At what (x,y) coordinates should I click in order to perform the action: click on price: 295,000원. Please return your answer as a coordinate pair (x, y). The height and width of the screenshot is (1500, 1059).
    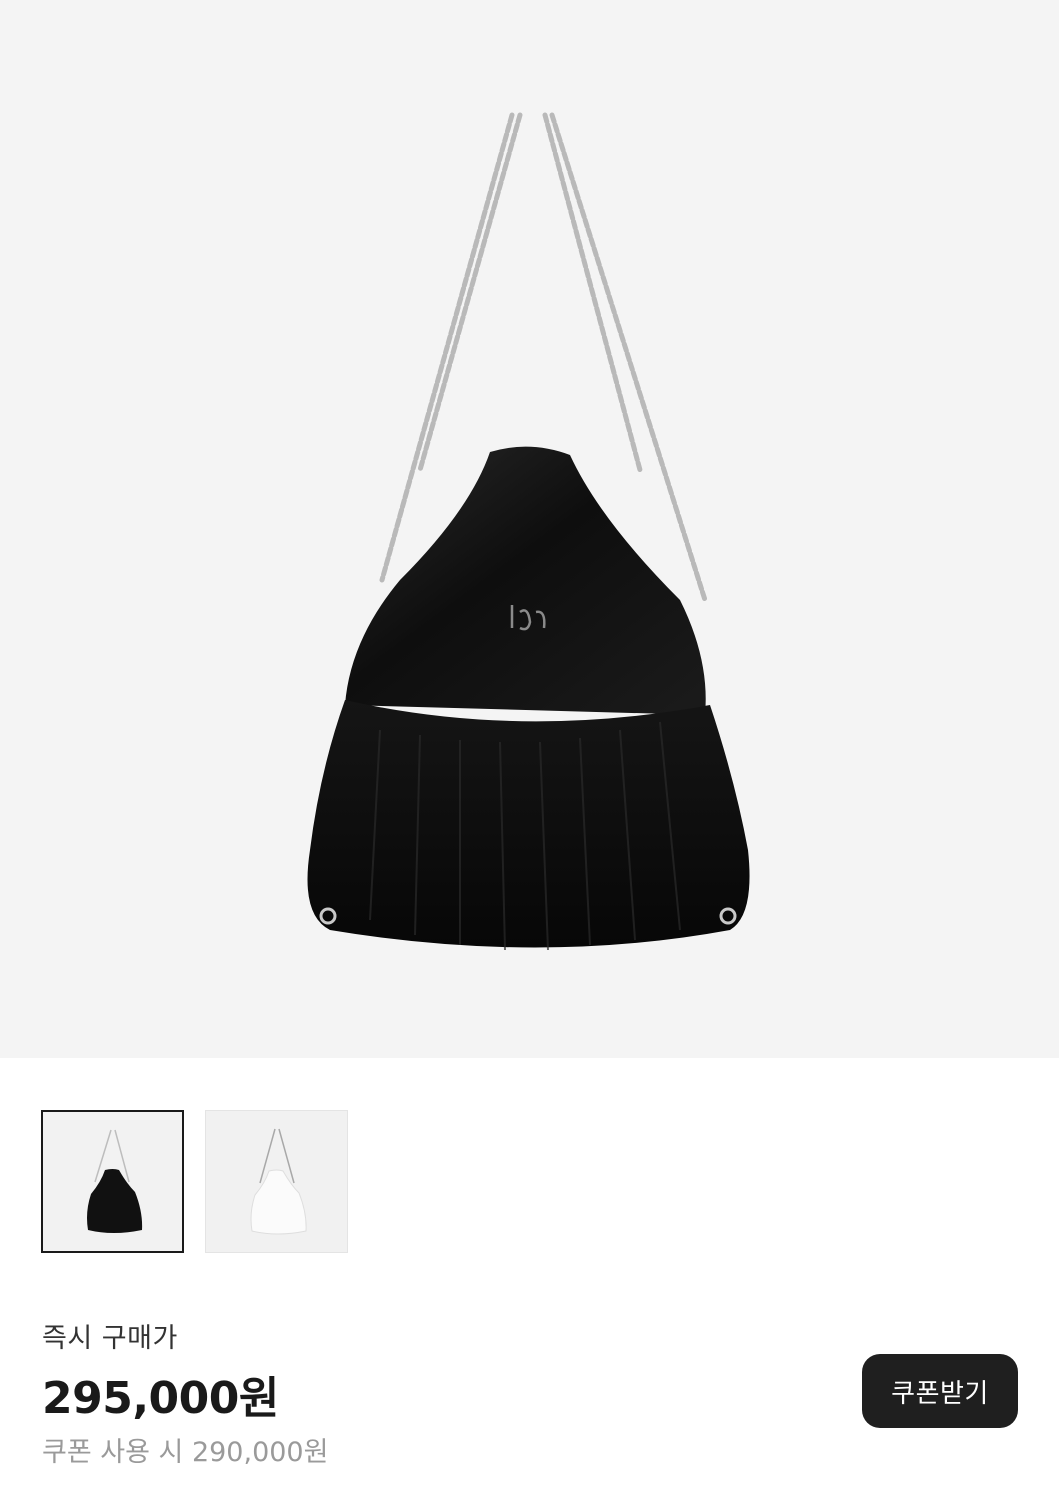
    Looking at the image, I should click on (160, 1398).